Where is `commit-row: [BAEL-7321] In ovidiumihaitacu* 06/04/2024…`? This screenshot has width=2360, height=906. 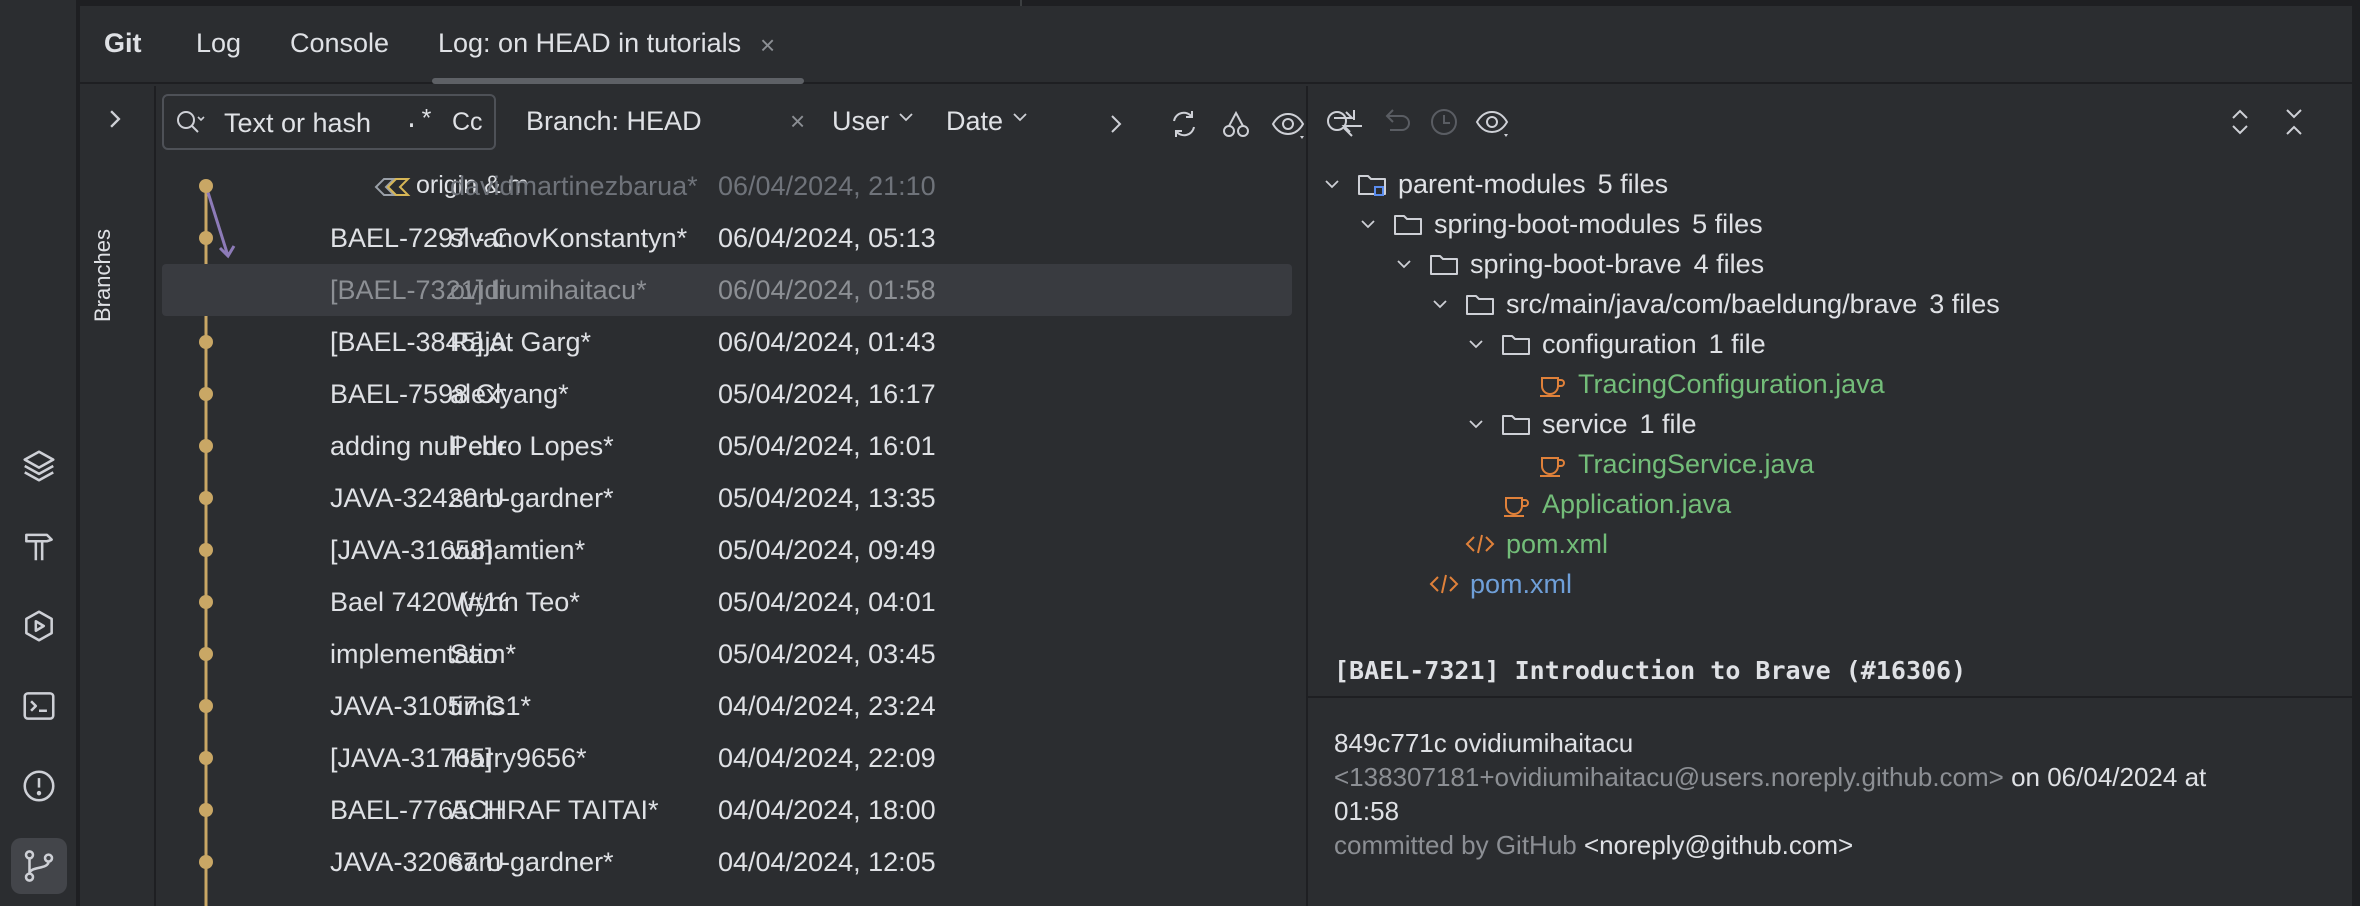
commit-row: [BAEL-7321] In ovidiumihaitacu* 06/04/2024… is located at coordinates (727, 290).